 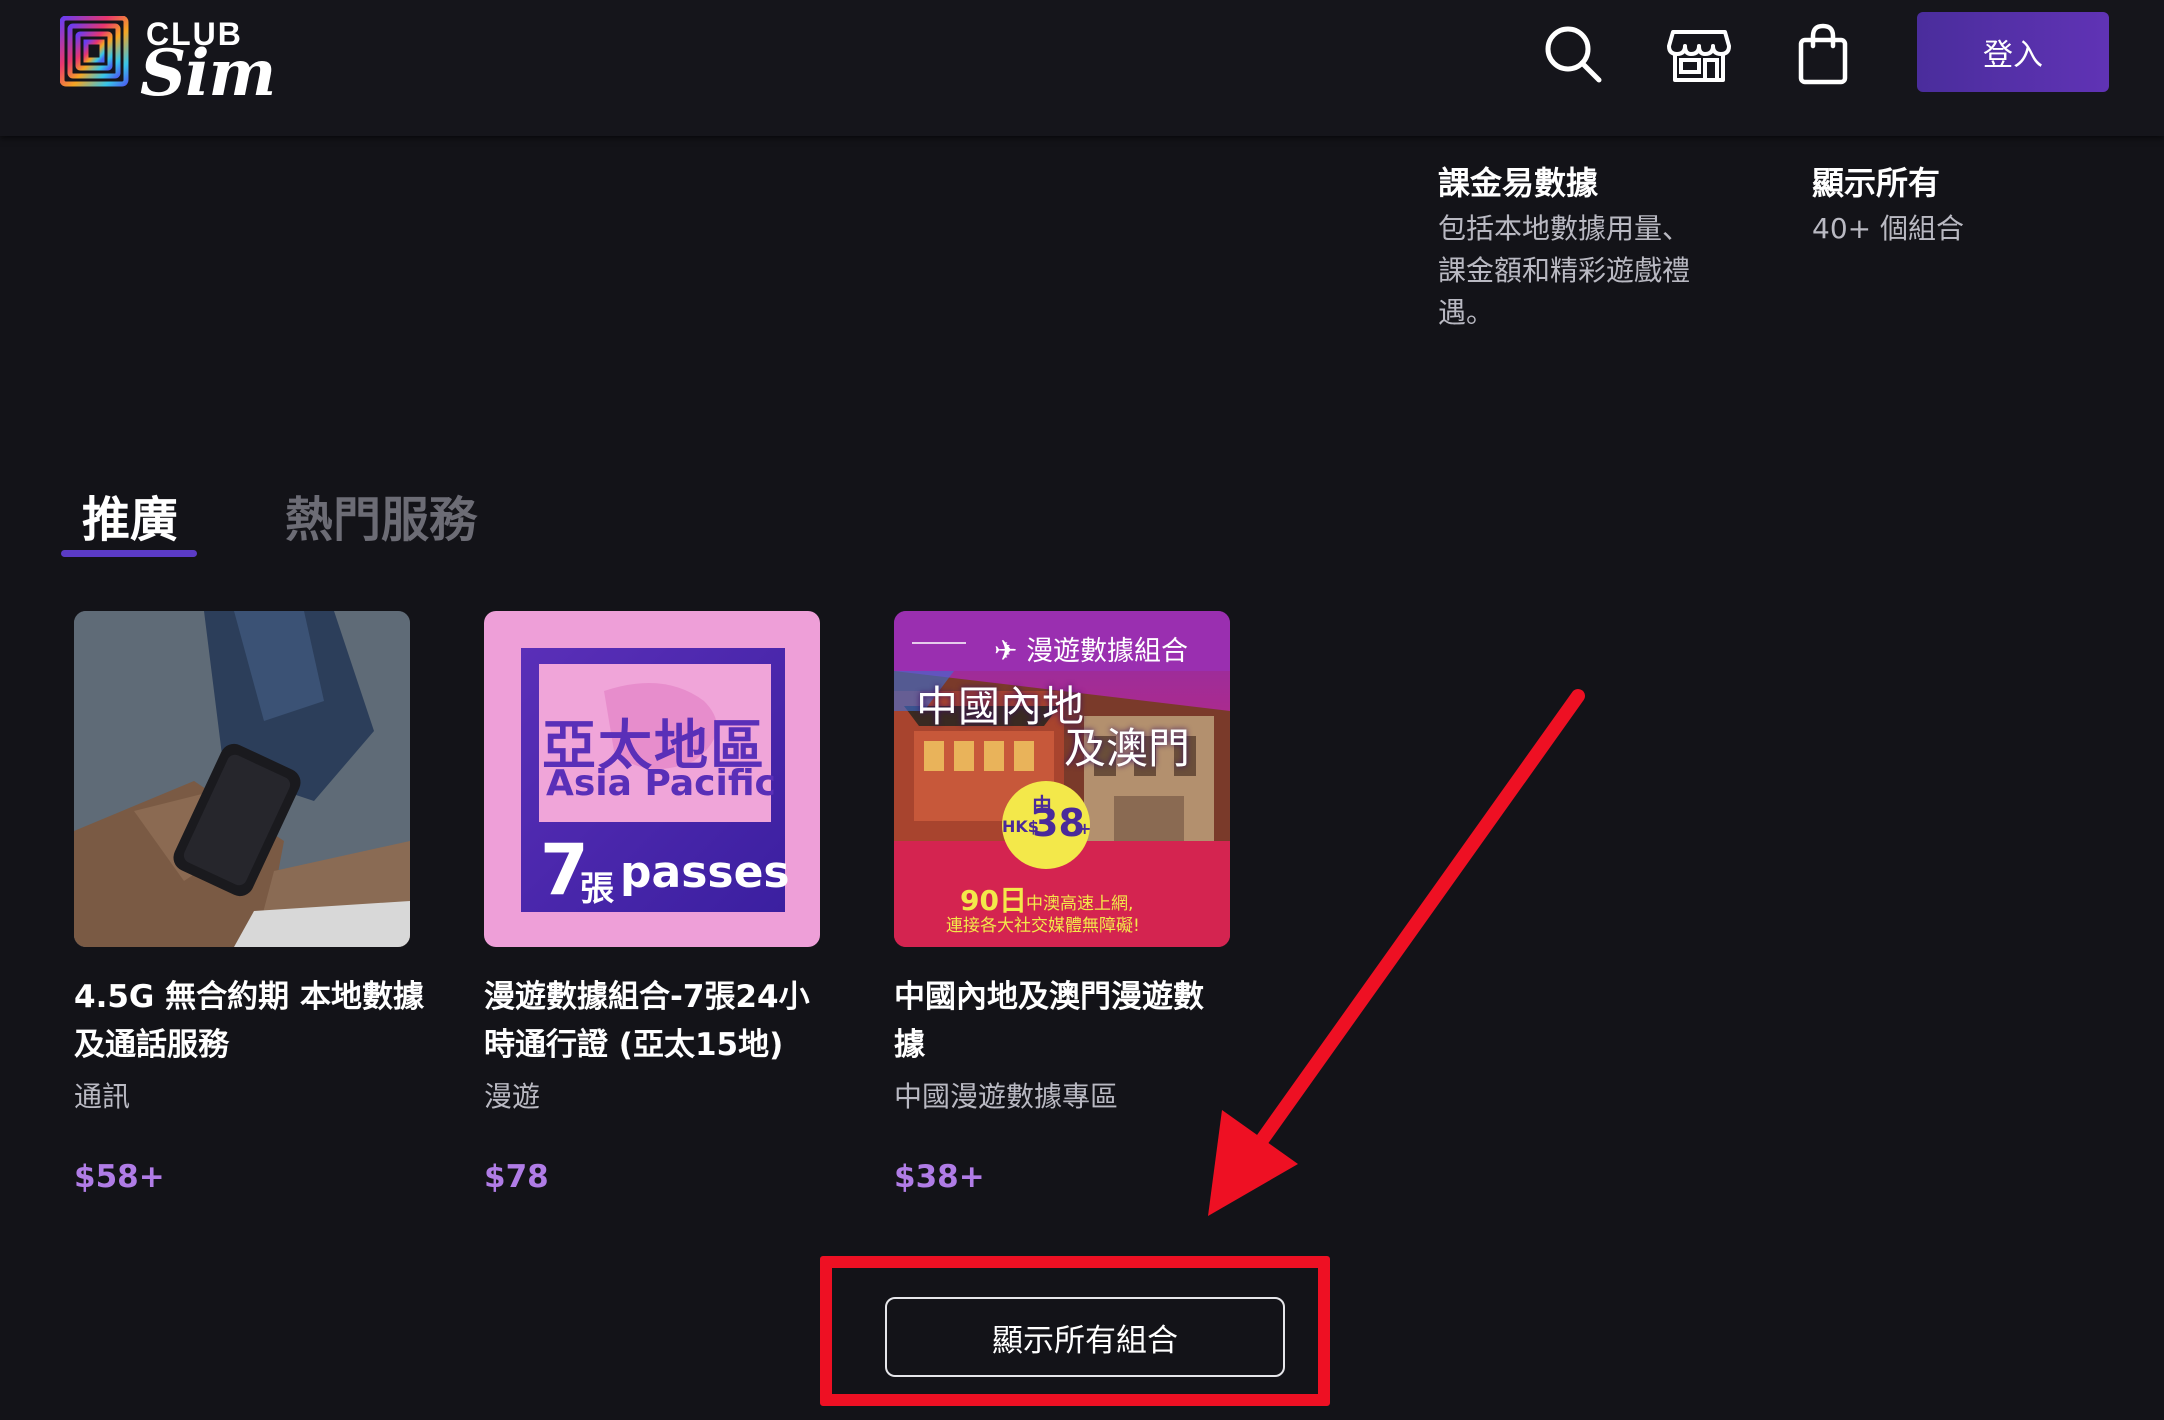 I want to click on shopping-bag-icon, so click(x=1823, y=54).